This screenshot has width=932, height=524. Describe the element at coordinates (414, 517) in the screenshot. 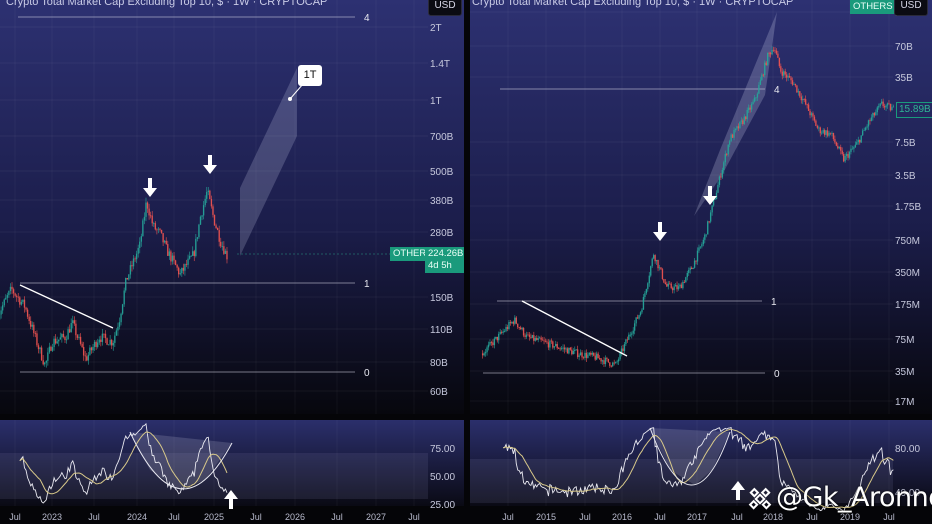

I see `left-x-tick-label: Jul` at that location.